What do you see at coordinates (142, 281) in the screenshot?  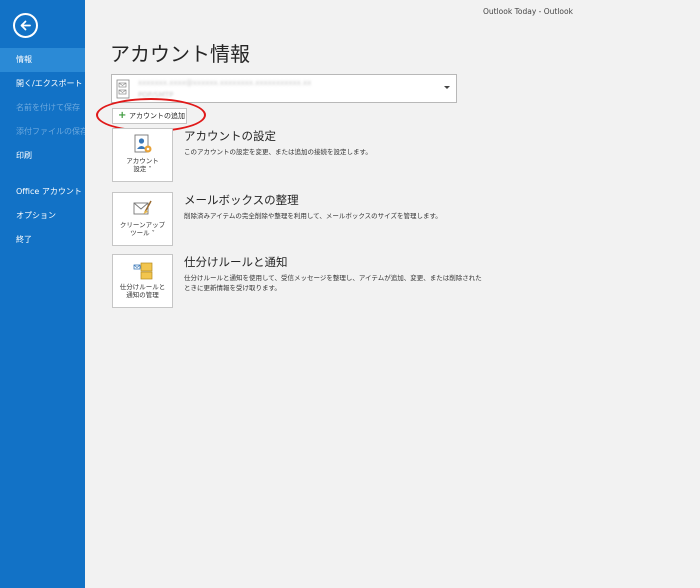 I see `rules-alerts-button: 仕分けルールと 通知の管理` at bounding box center [142, 281].